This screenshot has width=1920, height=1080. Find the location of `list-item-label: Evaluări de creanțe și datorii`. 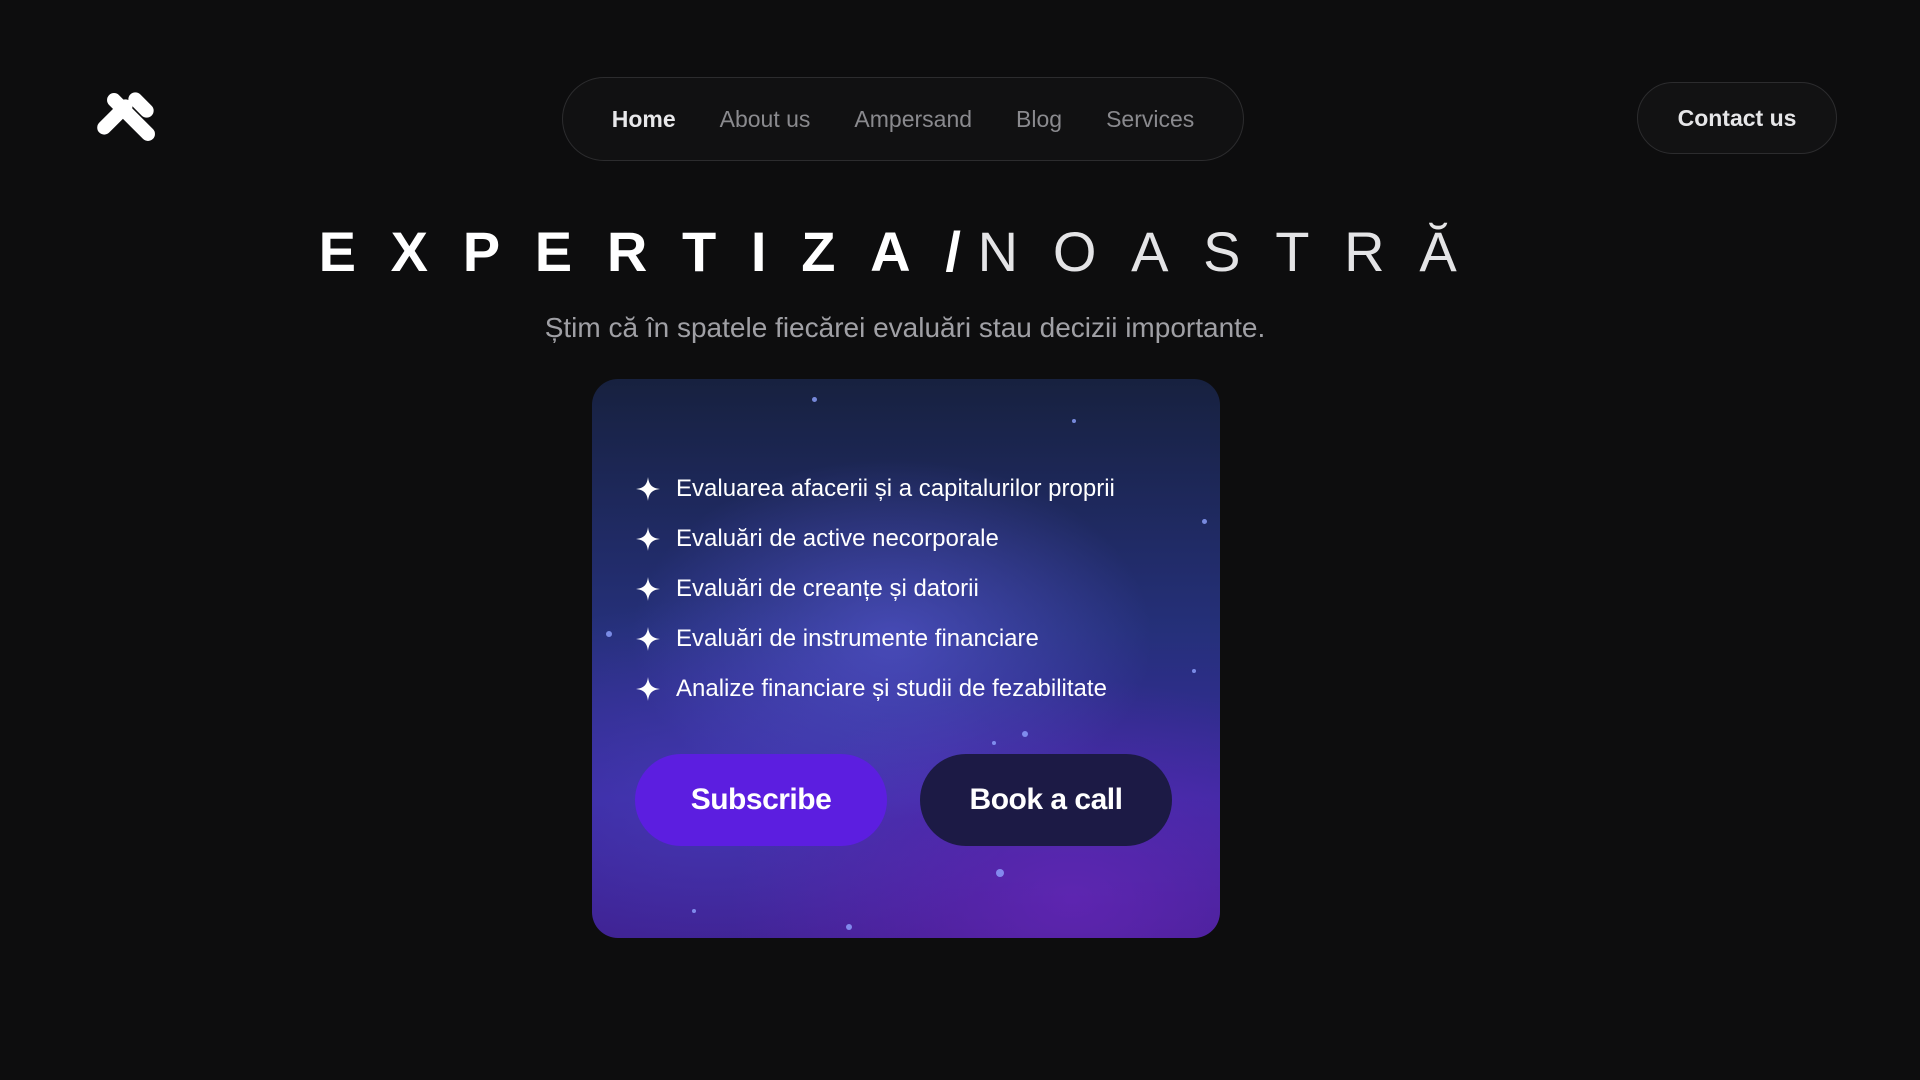

list-item-label: Evaluări de creanțe și datorii is located at coordinates (827, 588).